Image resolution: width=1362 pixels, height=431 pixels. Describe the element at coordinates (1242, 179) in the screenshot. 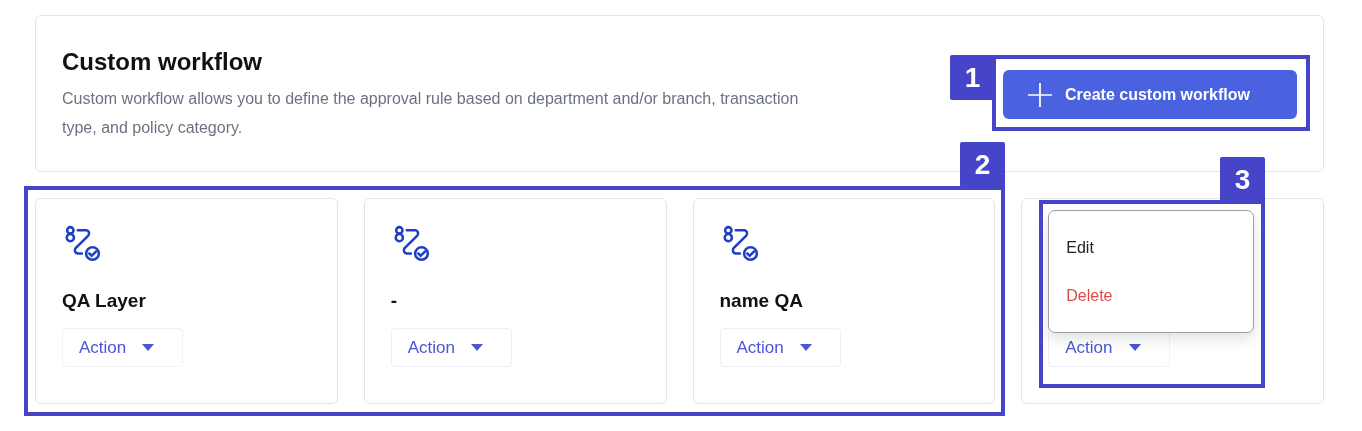

I see `callout-number: 3` at that location.